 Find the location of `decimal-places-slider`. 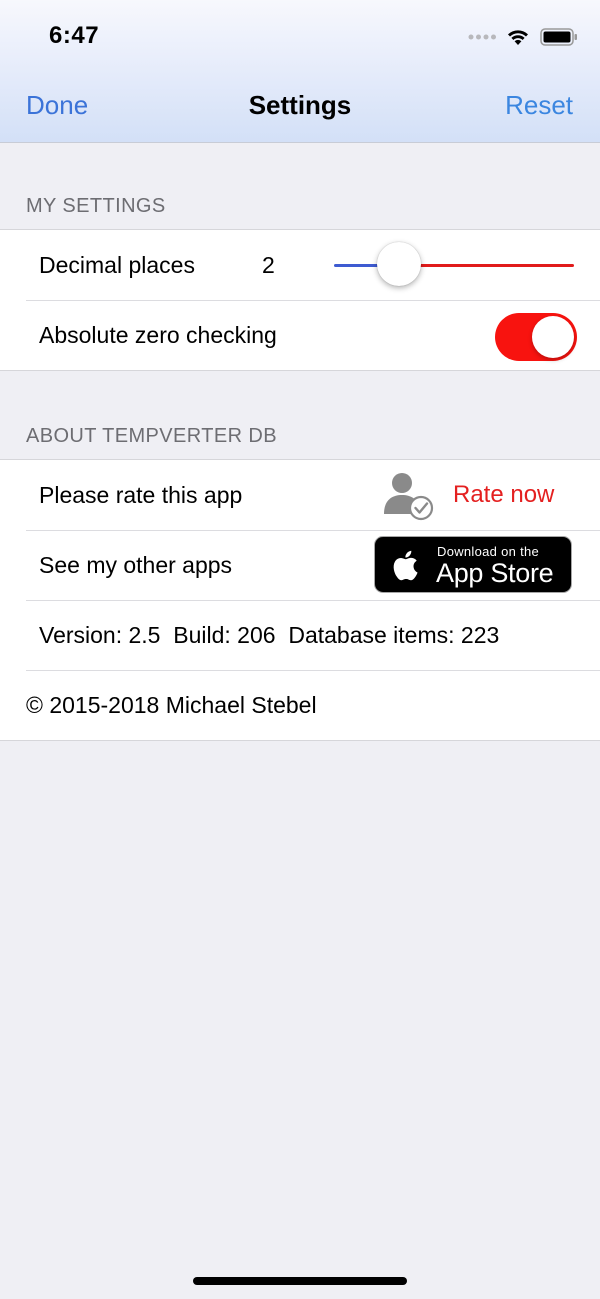

decimal-places-slider is located at coordinates (454, 264).